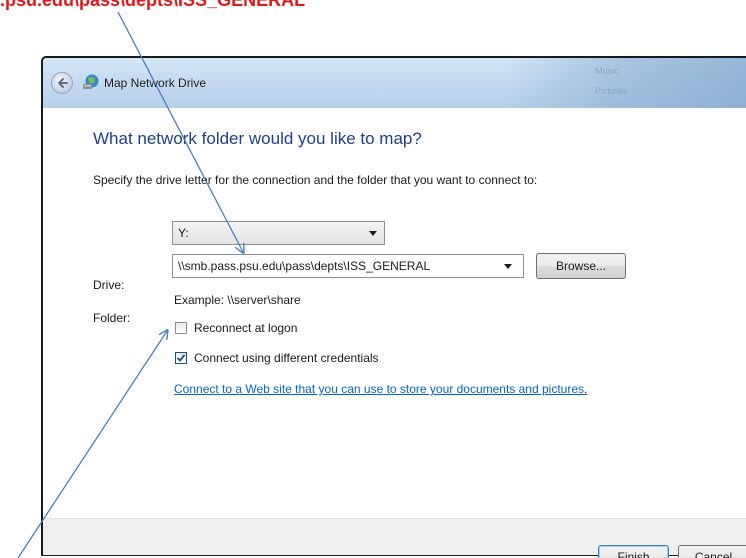 This screenshot has width=746, height=558. I want to click on drive-select-value: Y:, so click(183, 233).